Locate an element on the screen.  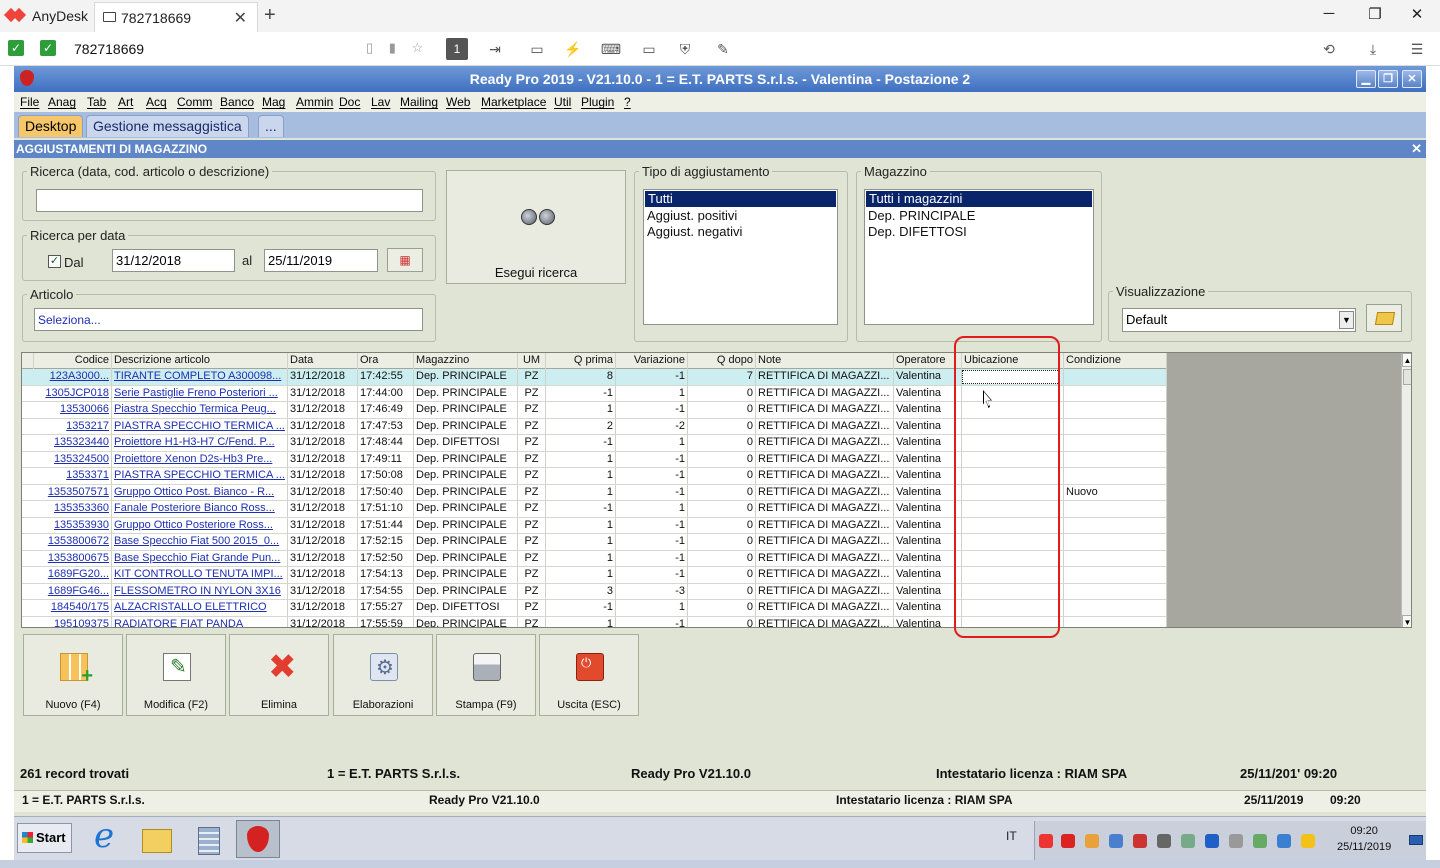
menu-mag: Mag is located at coordinates (273, 102).